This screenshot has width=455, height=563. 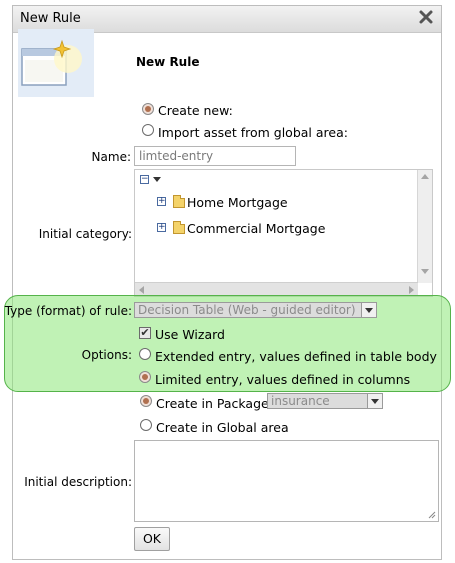 I want to click on import-asset-radio, so click(x=148, y=130).